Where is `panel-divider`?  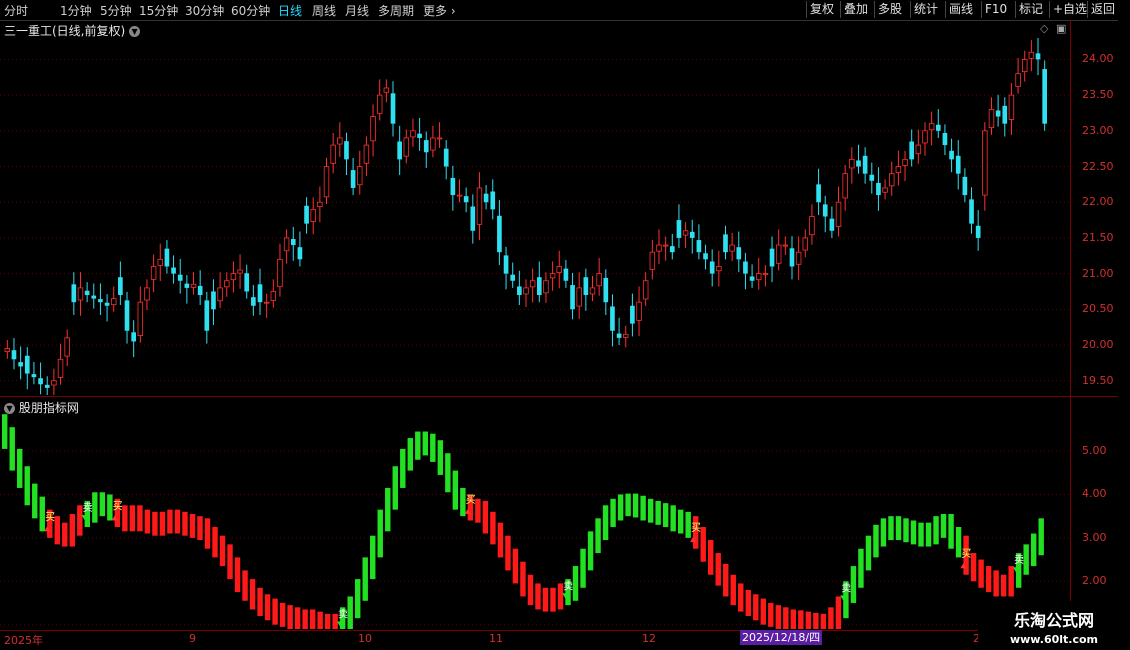 panel-divider is located at coordinates (559, 396).